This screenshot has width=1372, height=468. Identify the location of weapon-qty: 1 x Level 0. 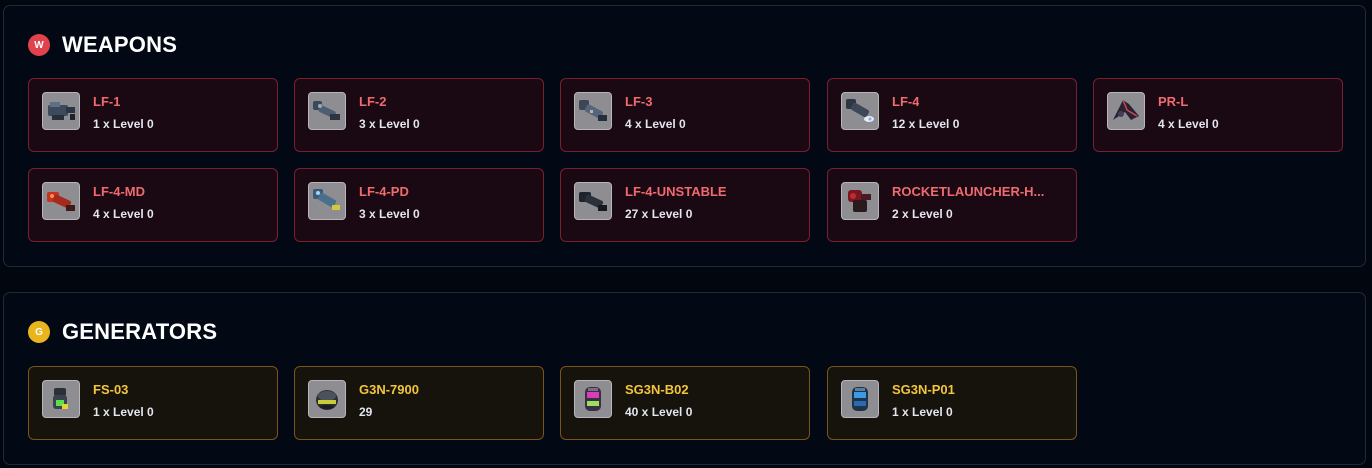
(123, 124).